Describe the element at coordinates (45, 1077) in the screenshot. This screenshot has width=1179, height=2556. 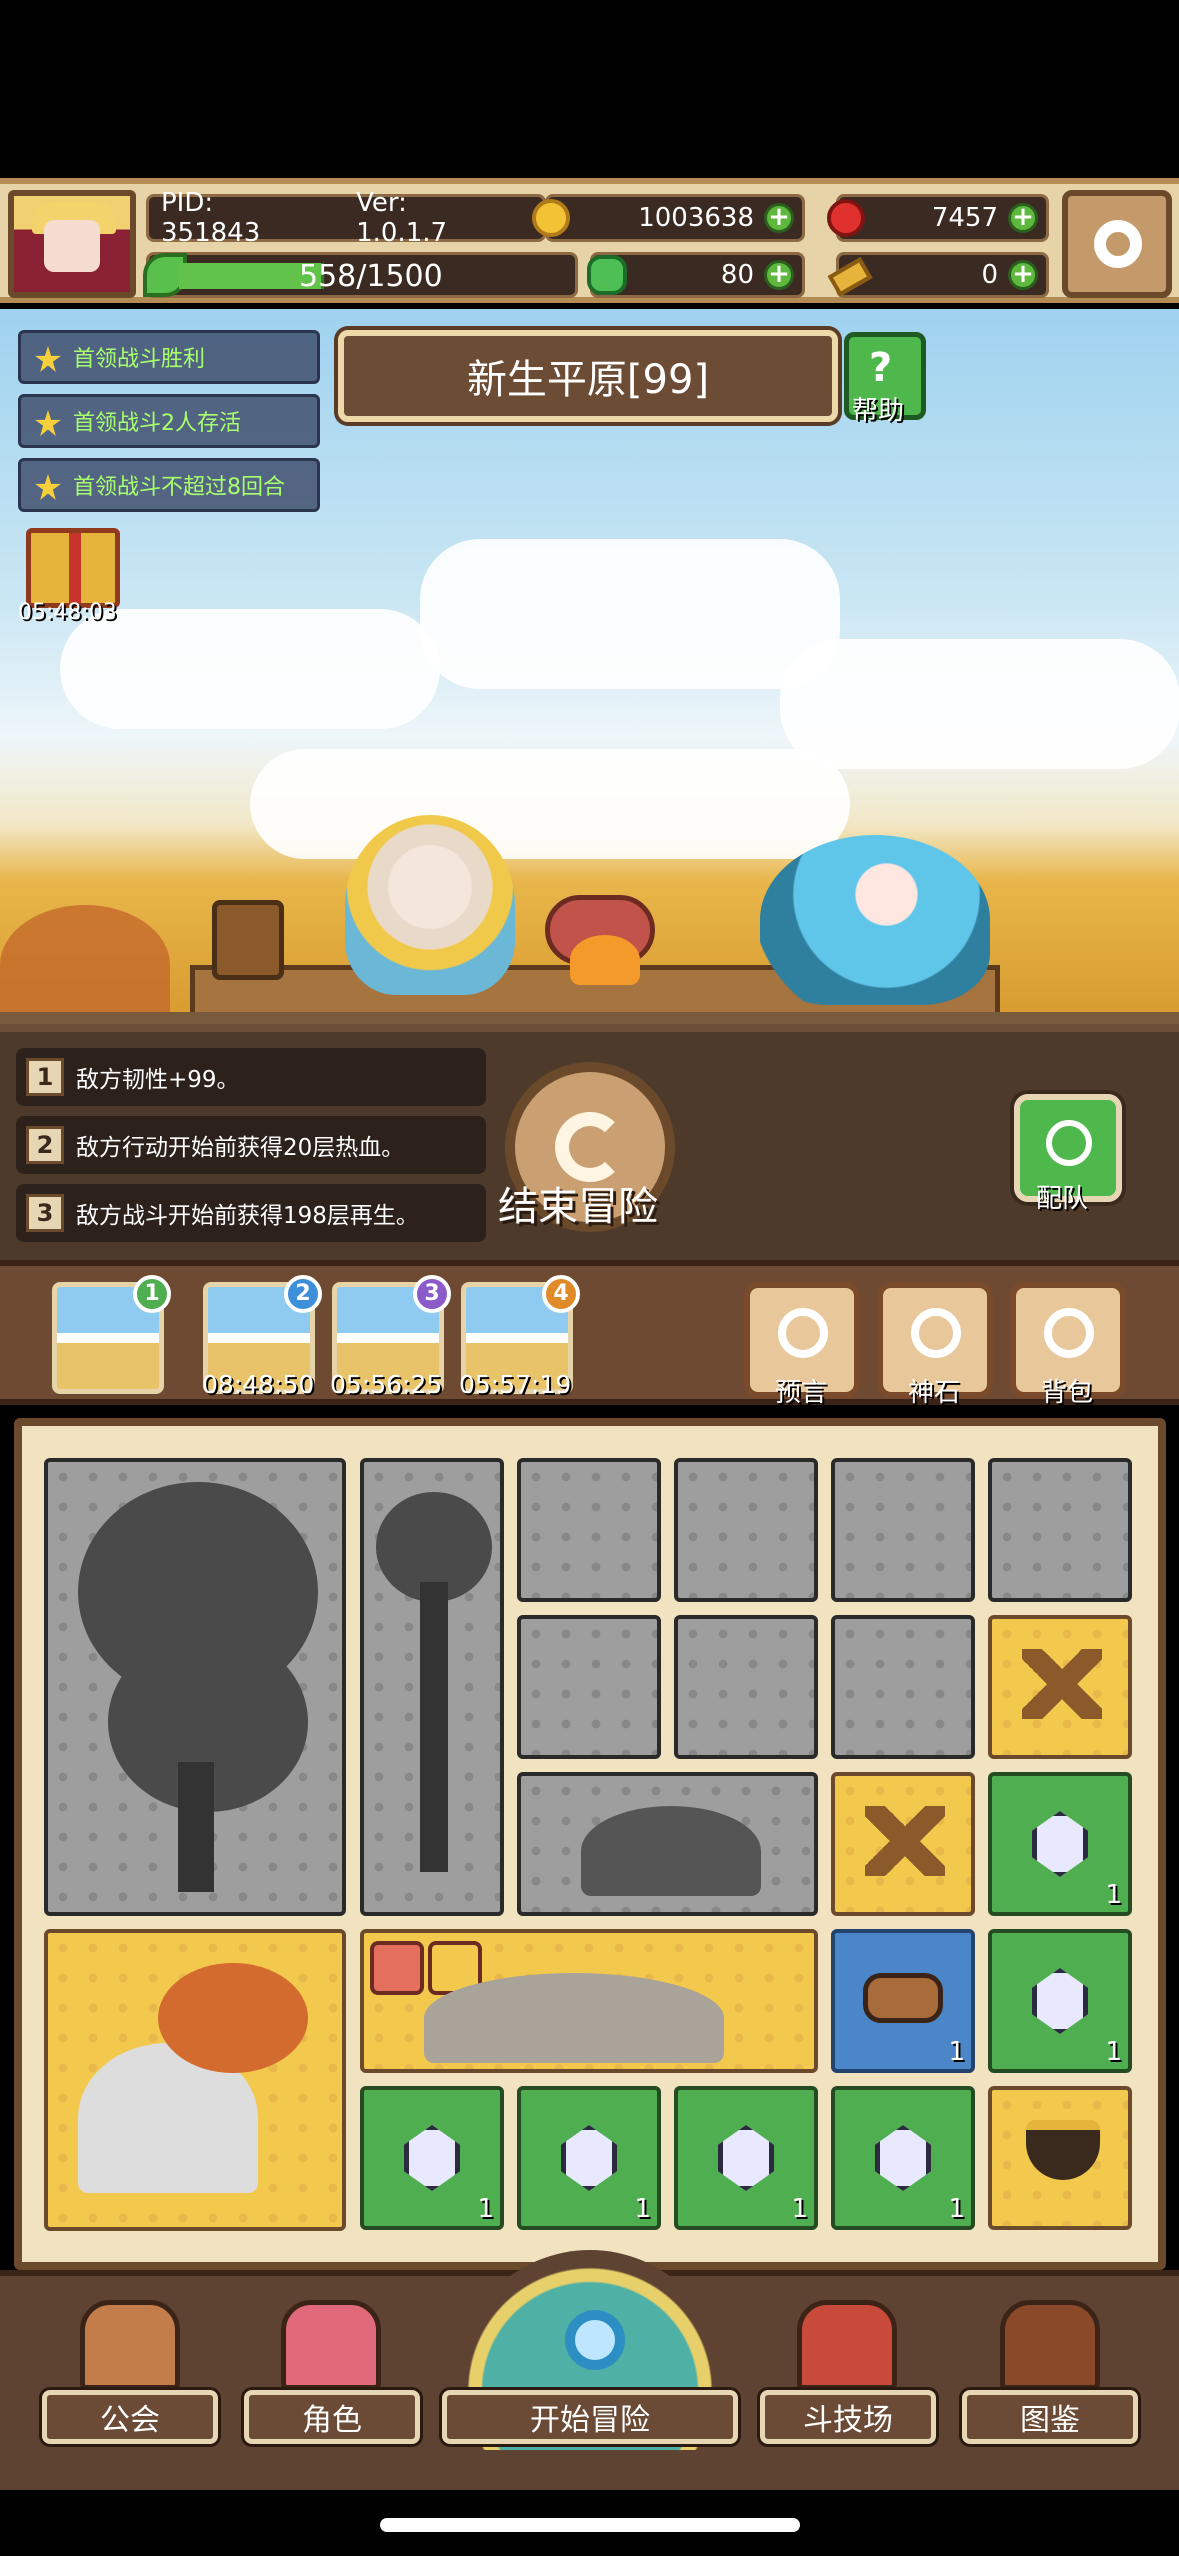
I see `buff-number: 1` at that location.